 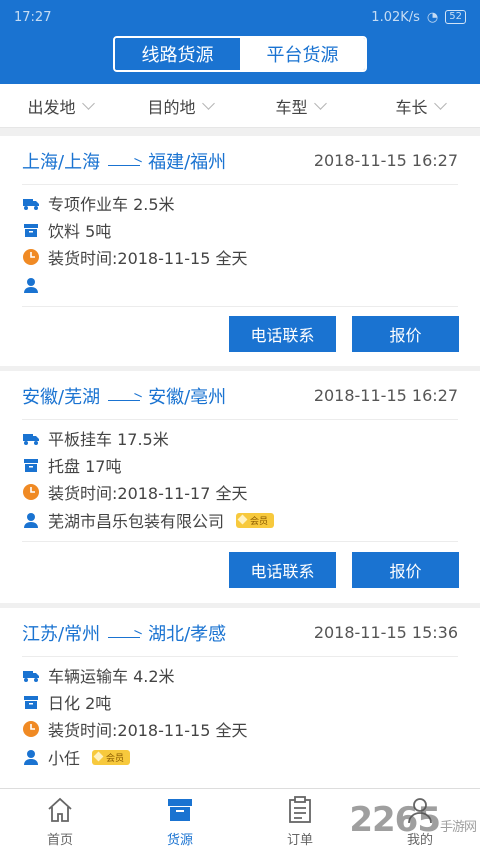 I want to click on destination: 福建/福州, so click(x=187, y=162).